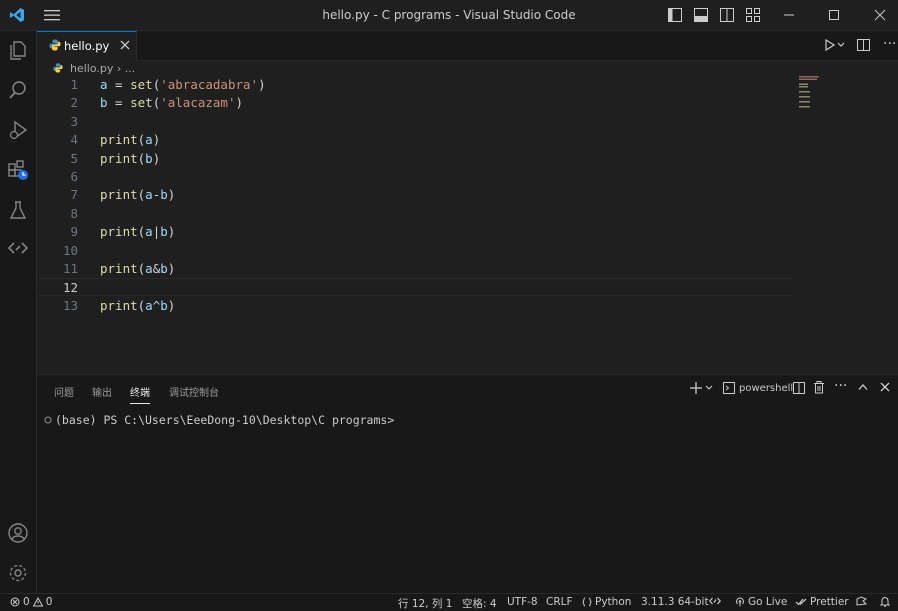  I want to click on code-token: a, so click(149, 232).